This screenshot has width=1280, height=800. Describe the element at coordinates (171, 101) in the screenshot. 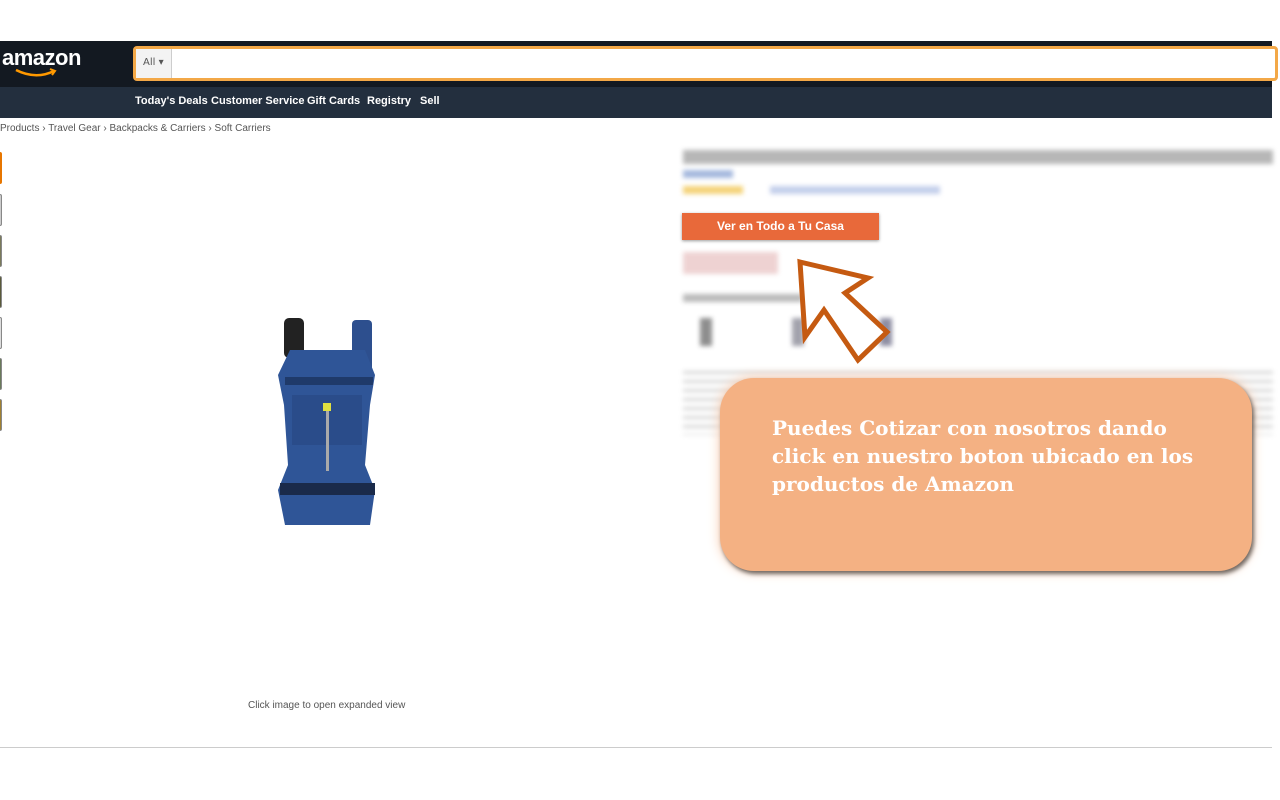

I see `nav-todays-deals: Today's Deals` at that location.